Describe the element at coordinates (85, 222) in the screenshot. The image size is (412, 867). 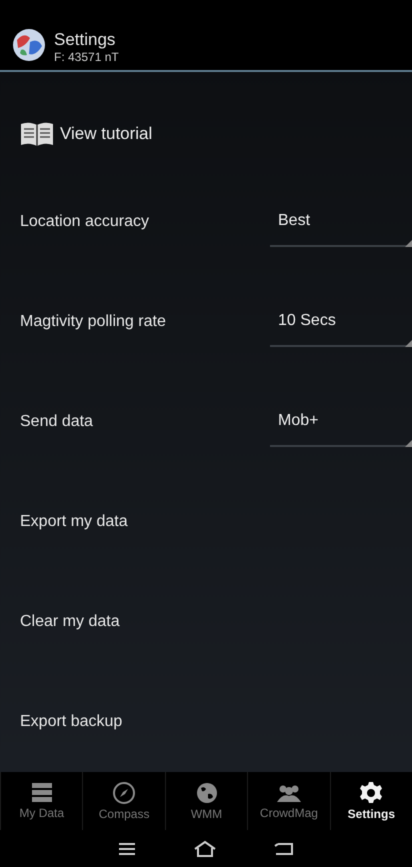
I see `setting-label: Location accuracy` at that location.